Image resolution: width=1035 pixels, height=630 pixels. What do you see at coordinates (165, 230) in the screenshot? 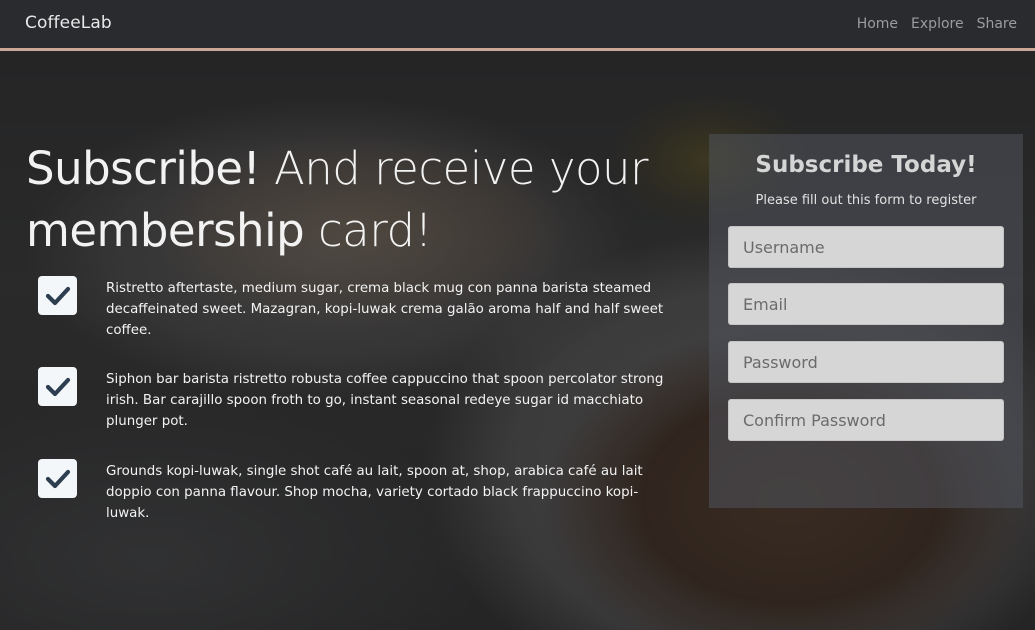
I see `hero-title-strong-2: membership` at bounding box center [165, 230].